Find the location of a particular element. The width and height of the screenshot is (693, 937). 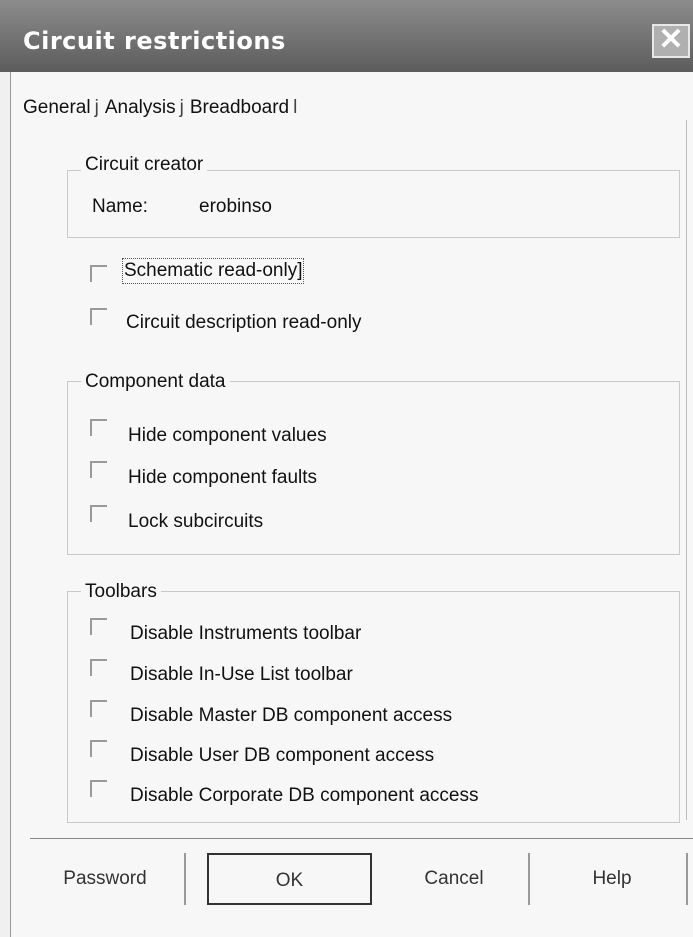

disable-user-db-label: Disable User DB component access is located at coordinates (282, 756).